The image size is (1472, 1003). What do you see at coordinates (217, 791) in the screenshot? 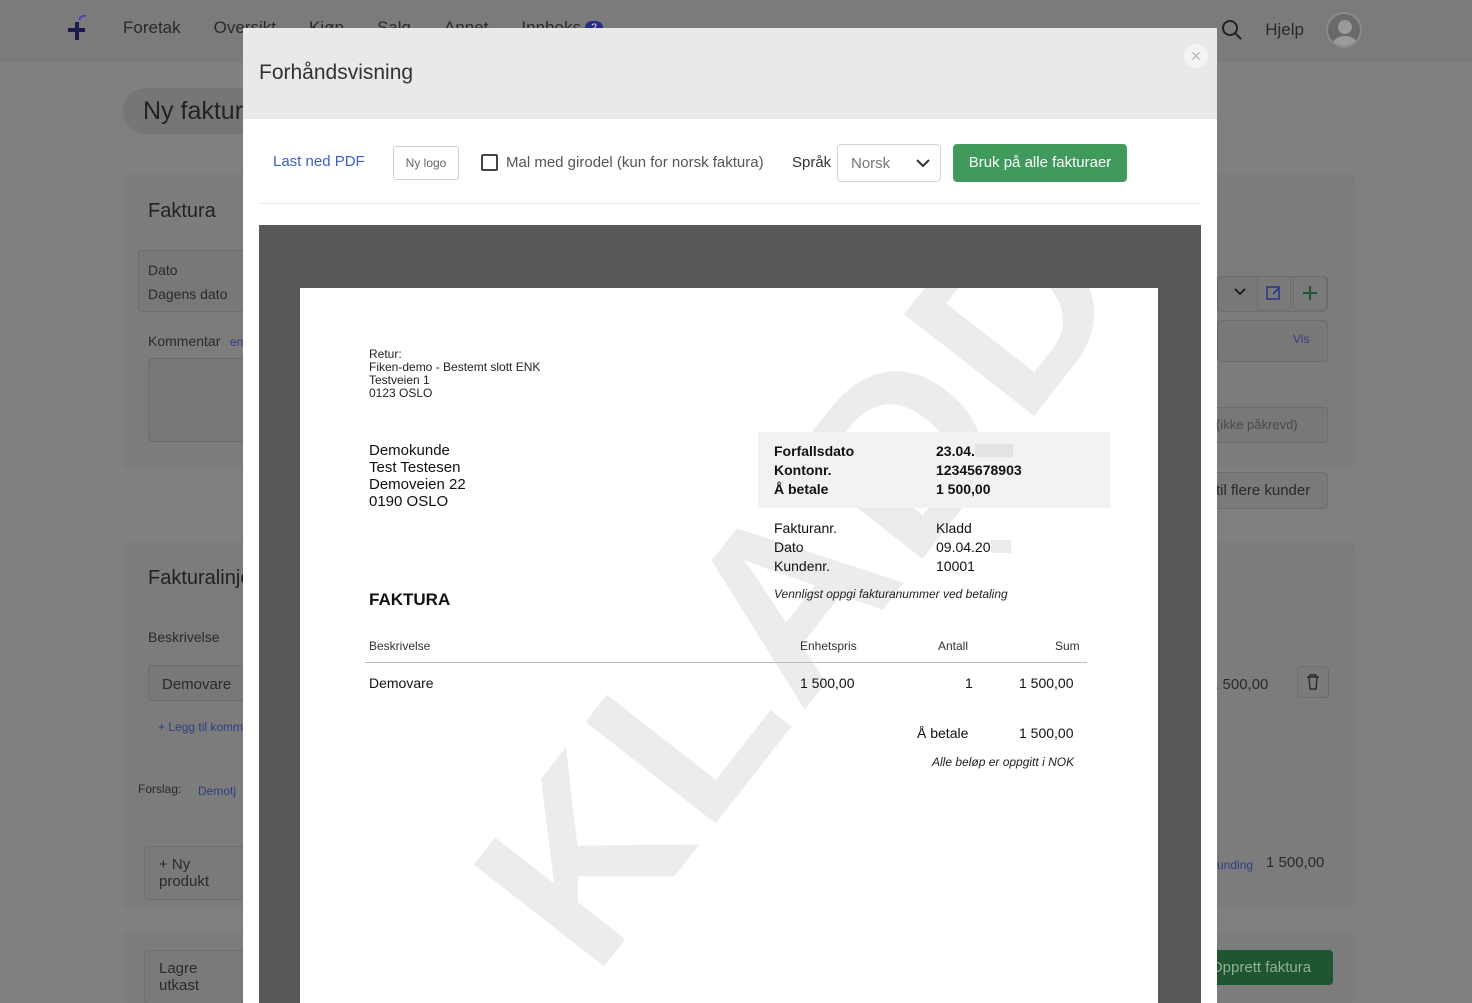
I see `suggestion-chip: Demotj` at bounding box center [217, 791].